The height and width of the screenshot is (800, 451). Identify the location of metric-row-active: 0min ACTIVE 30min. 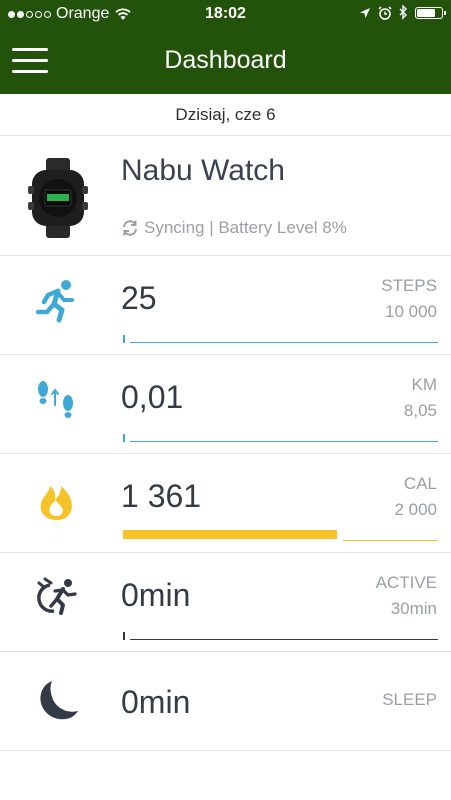
(225, 602).